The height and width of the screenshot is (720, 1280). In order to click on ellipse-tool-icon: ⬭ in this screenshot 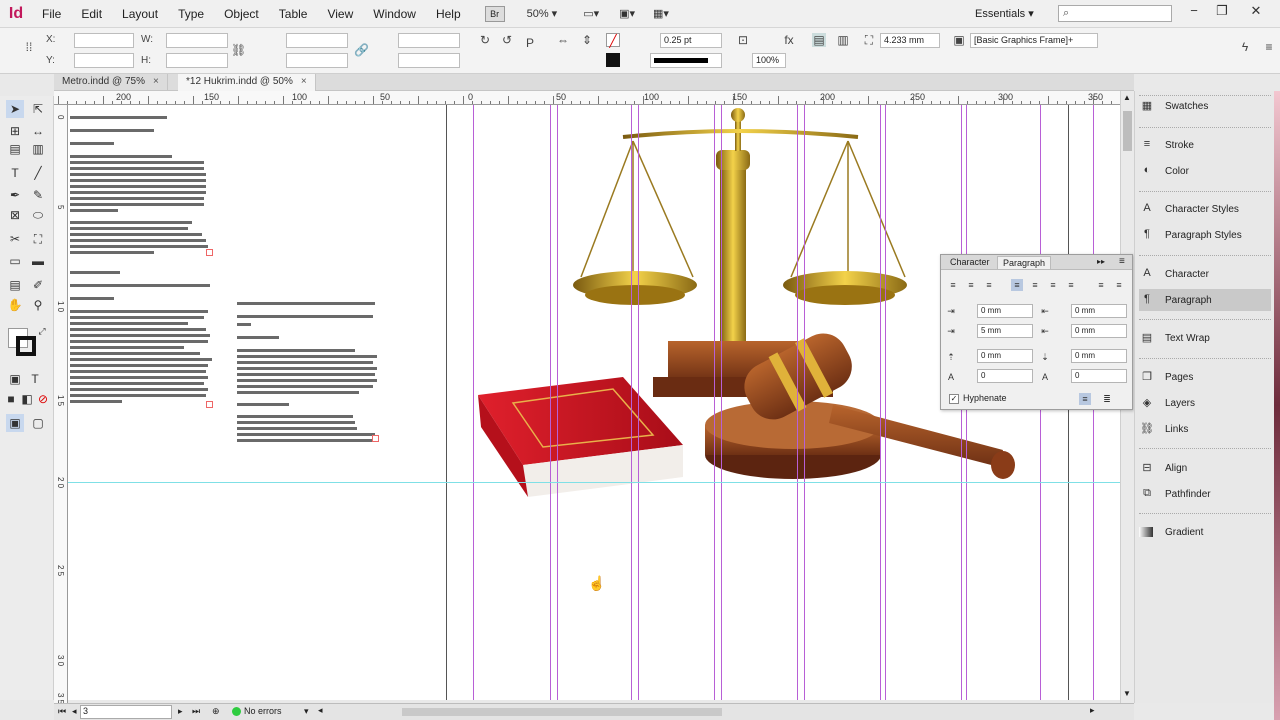, I will do `click(38, 215)`.